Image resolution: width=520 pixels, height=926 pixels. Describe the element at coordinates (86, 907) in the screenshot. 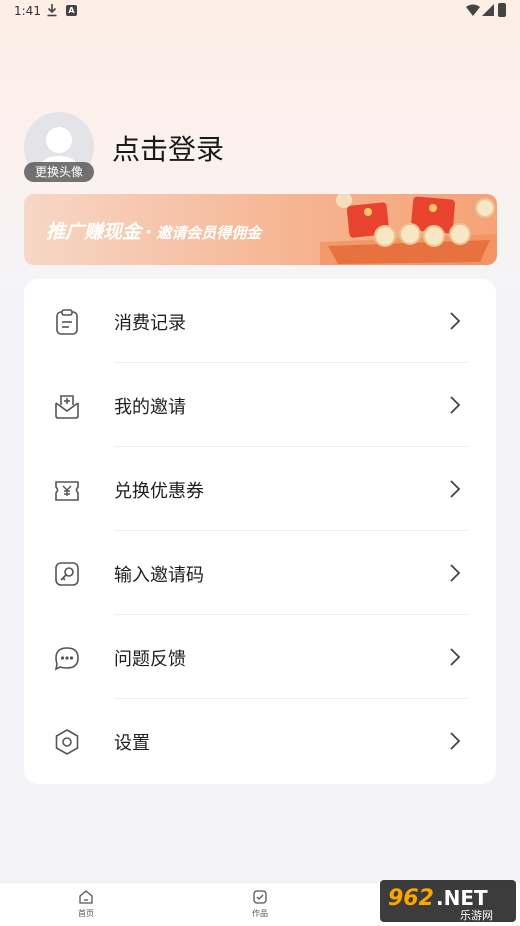

I see `nav-home: 首页` at that location.